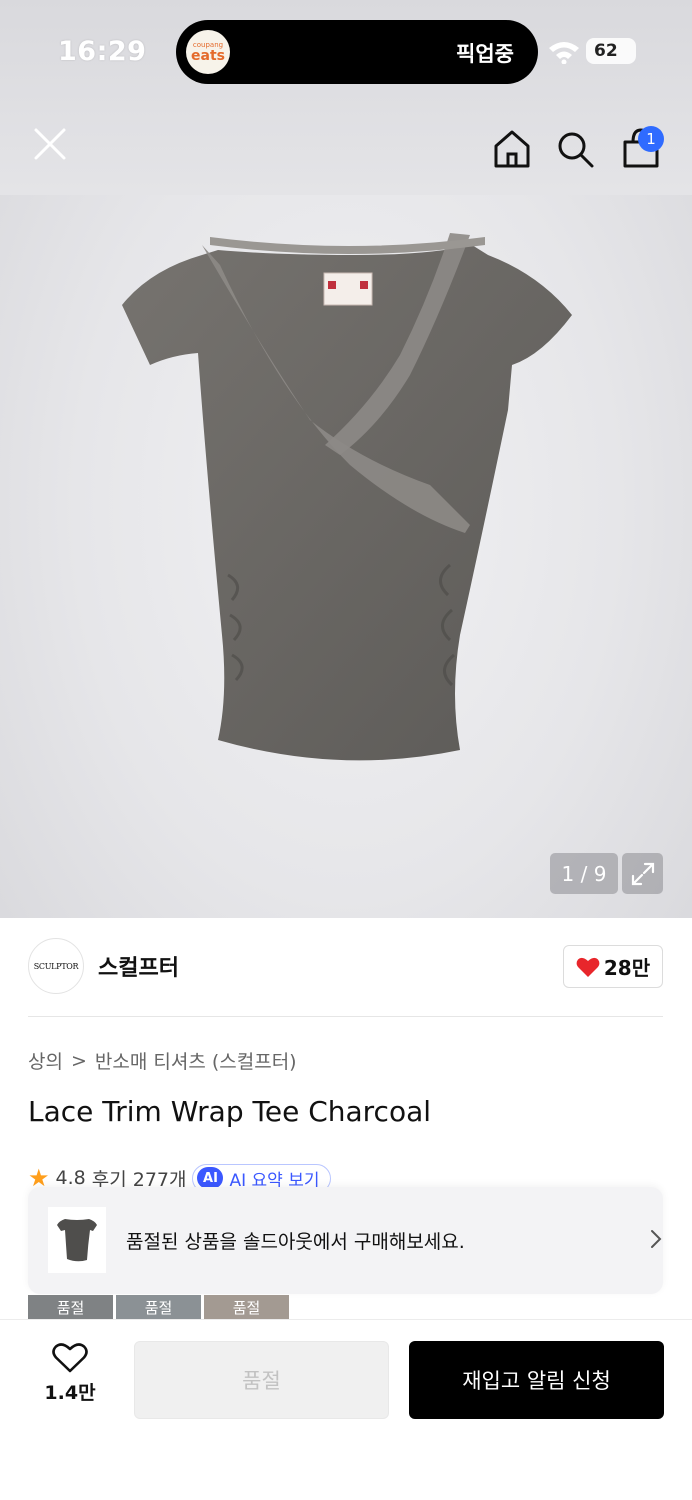  What do you see at coordinates (606, 51) in the screenshot?
I see `battery-percent: 62` at bounding box center [606, 51].